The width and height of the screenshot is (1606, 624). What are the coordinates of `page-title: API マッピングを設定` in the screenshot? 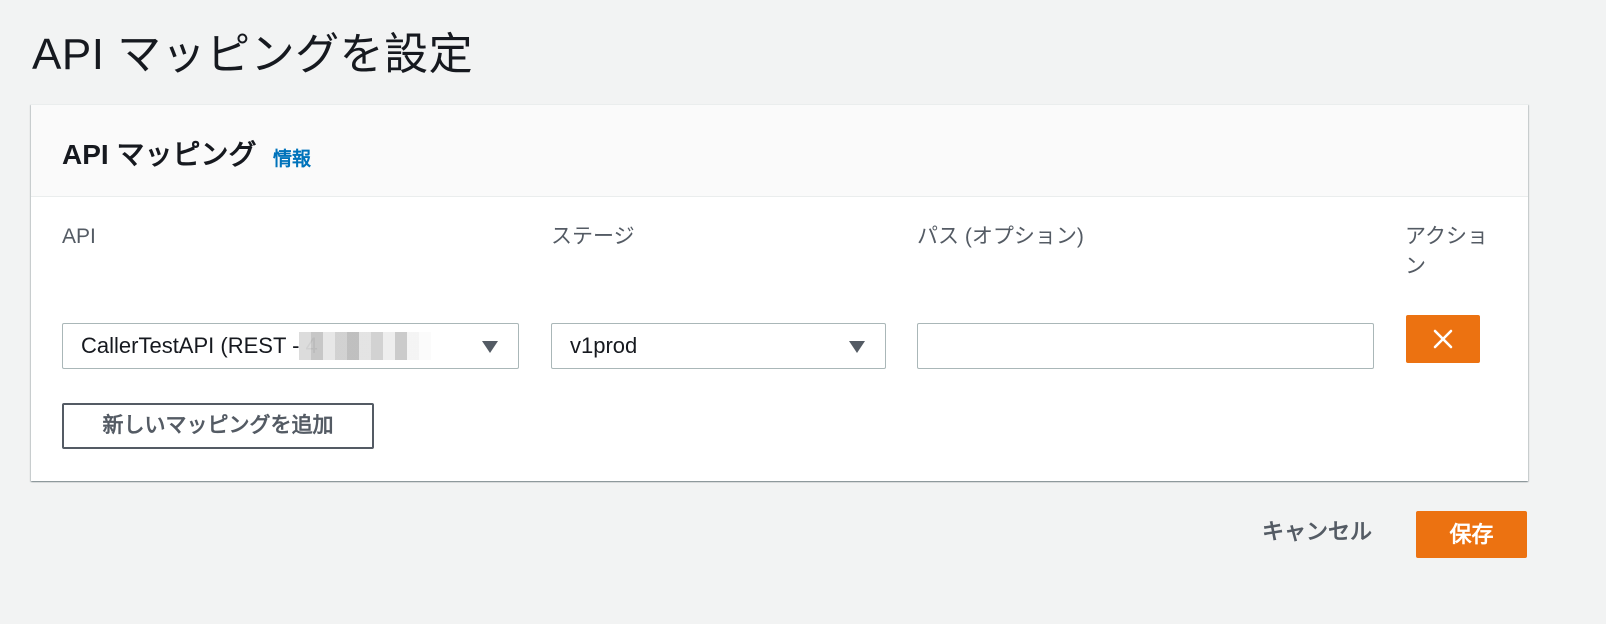 It's located at (253, 54).